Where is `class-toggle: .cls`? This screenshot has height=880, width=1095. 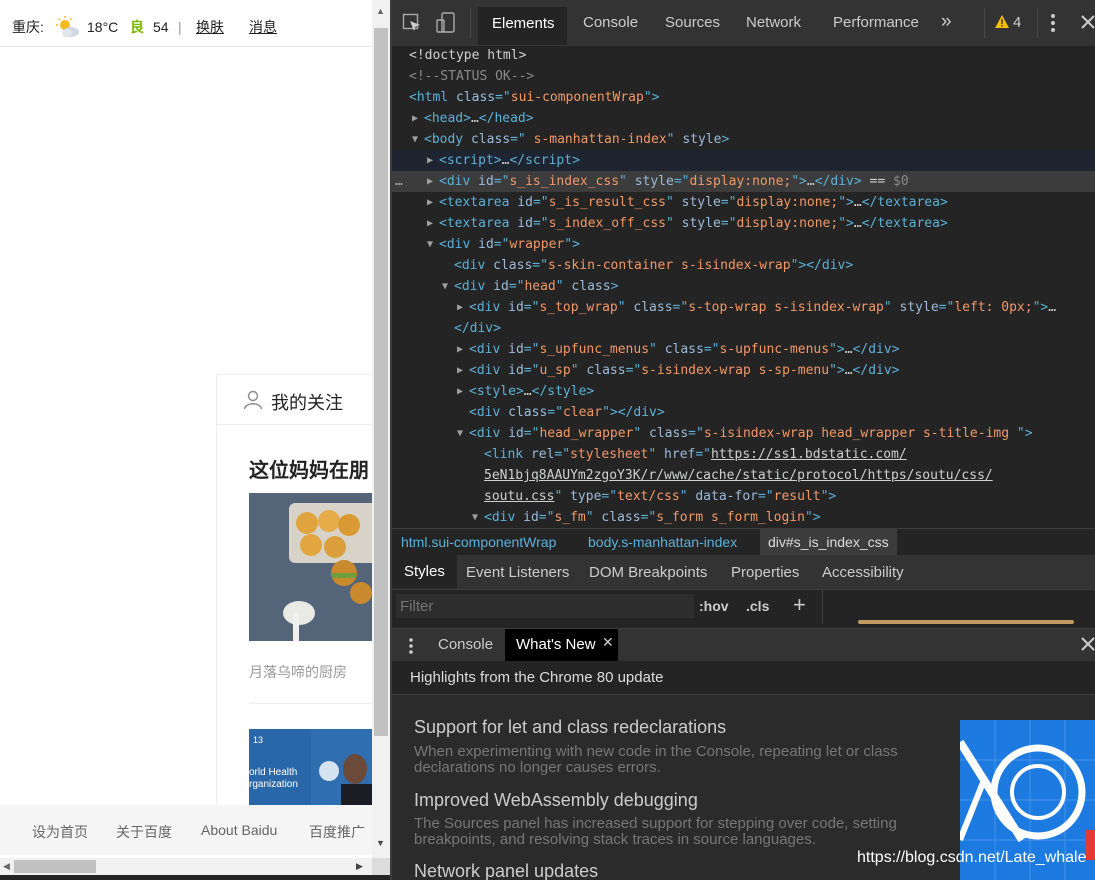 class-toggle: .cls is located at coordinates (757, 606).